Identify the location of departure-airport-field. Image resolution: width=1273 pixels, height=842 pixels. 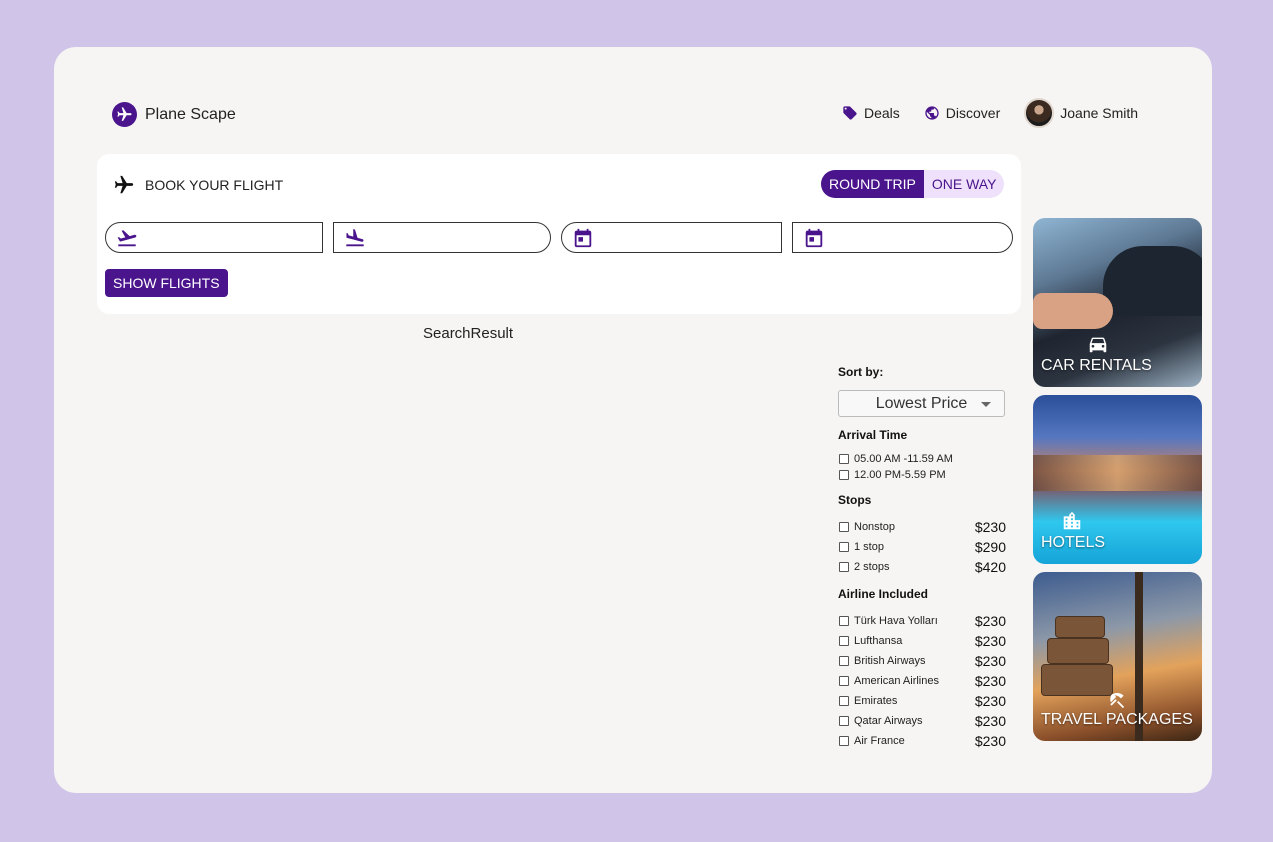
(214, 237).